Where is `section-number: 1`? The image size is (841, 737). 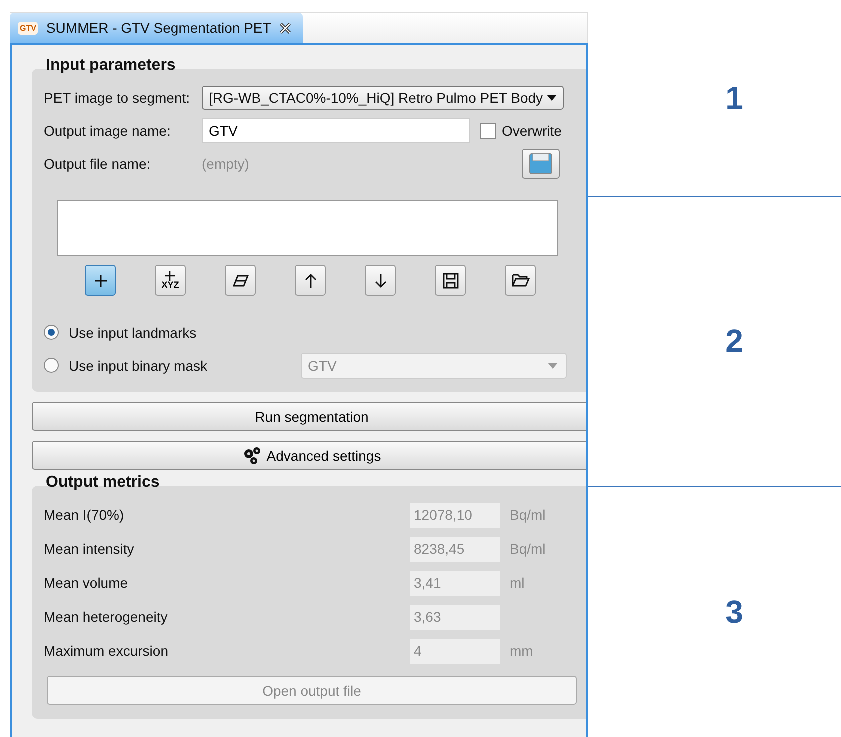 section-number: 1 is located at coordinates (735, 98).